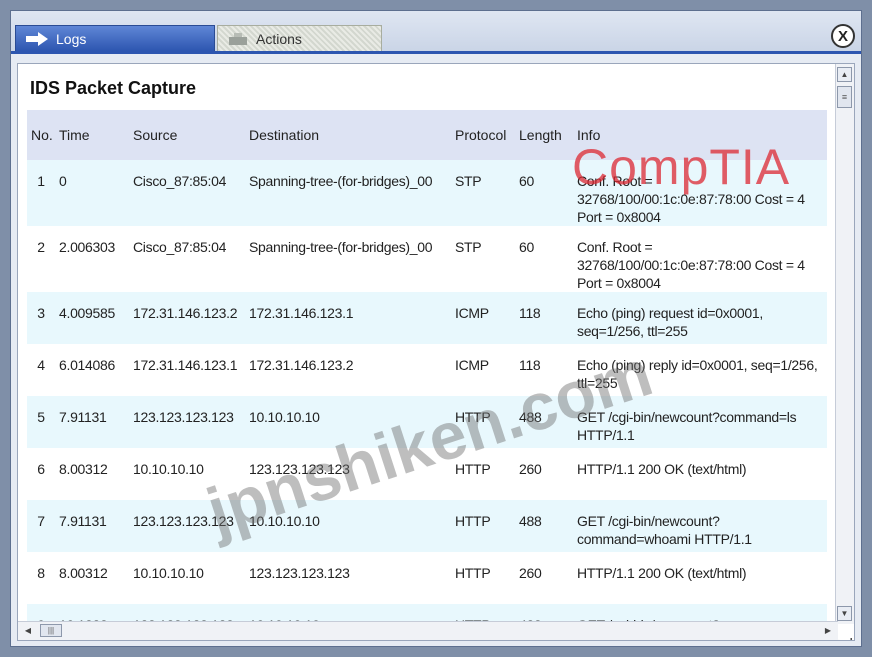 The width and height of the screenshot is (872, 657). What do you see at coordinates (28, 630) in the screenshot?
I see `scroll-left-icon: ◀` at bounding box center [28, 630].